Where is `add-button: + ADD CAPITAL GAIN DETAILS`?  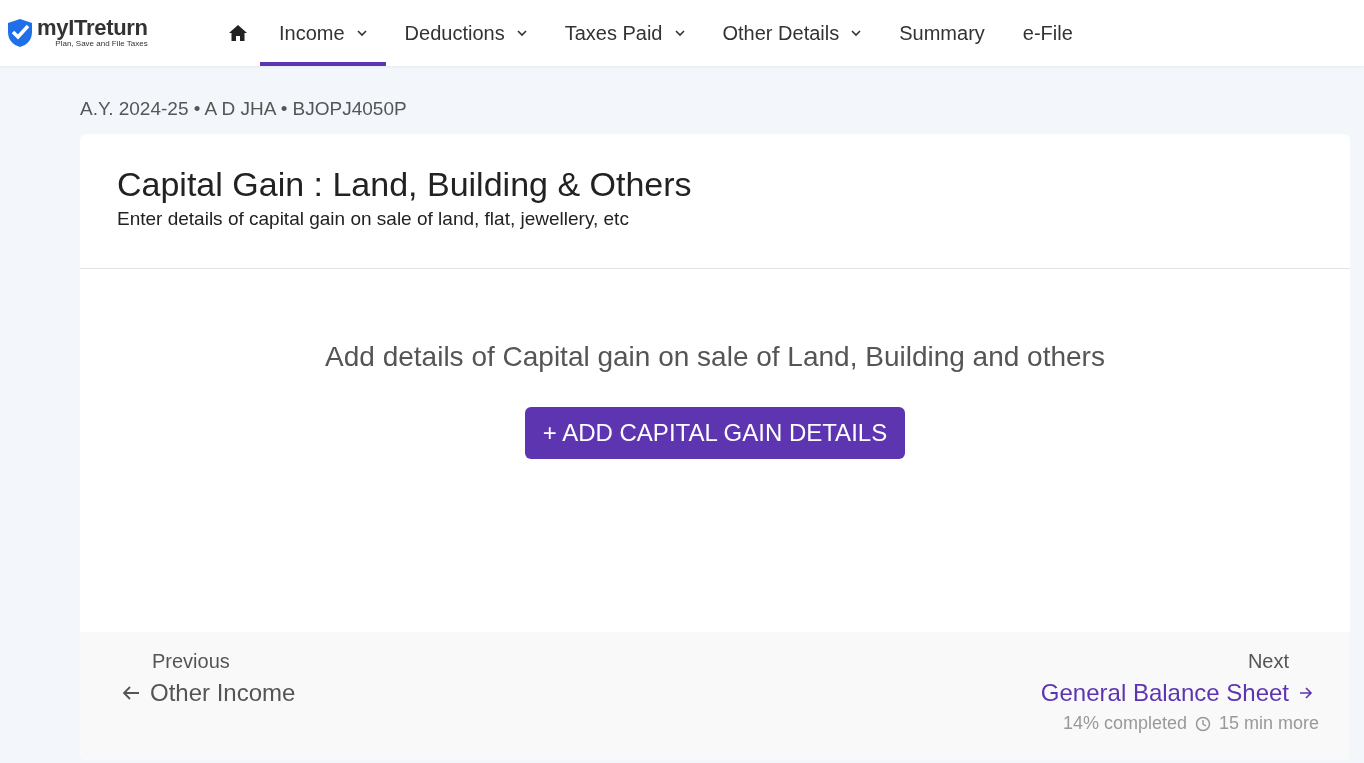
add-button: + ADD CAPITAL GAIN DETAILS is located at coordinates (715, 433).